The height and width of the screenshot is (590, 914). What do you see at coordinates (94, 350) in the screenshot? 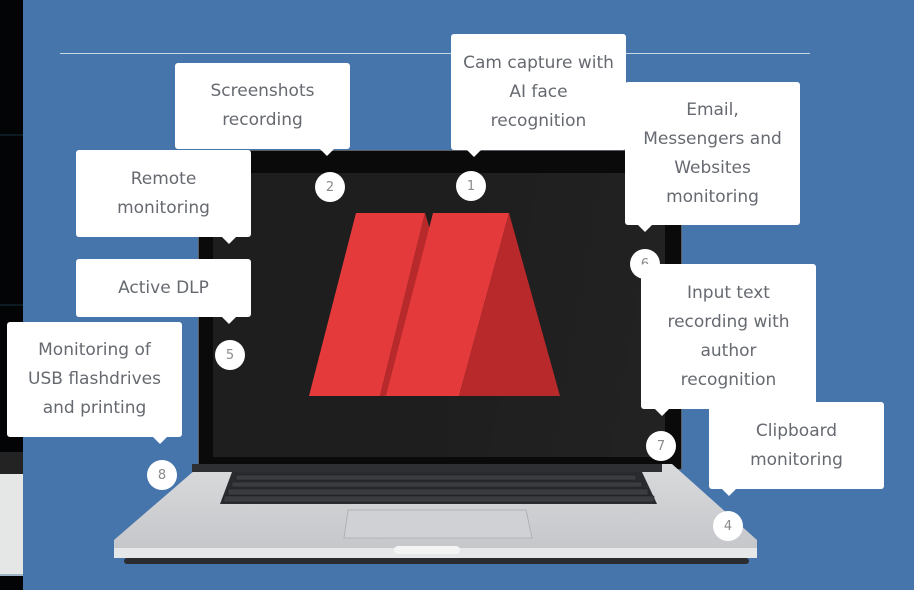
I see `callout-line: Monitoring of` at bounding box center [94, 350].